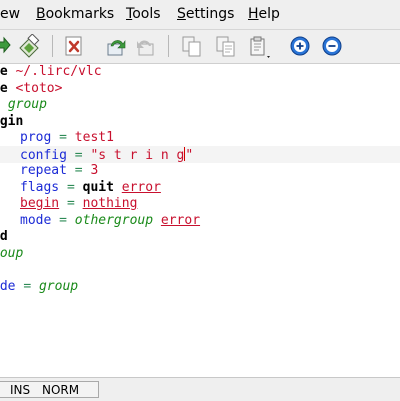 Image resolution: width=400 pixels, height=401 pixels. What do you see at coordinates (146, 46) in the screenshot?
I see `redo-disabled-icon` at bounding box center [146, 46].